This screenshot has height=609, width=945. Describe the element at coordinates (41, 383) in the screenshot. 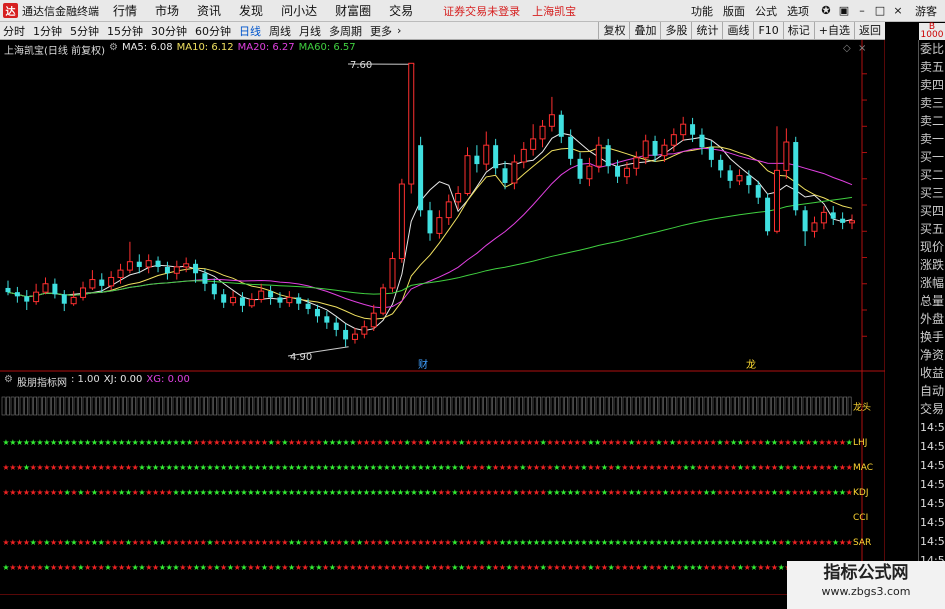

I see `indicator-title: 股朋指标网` at that location.